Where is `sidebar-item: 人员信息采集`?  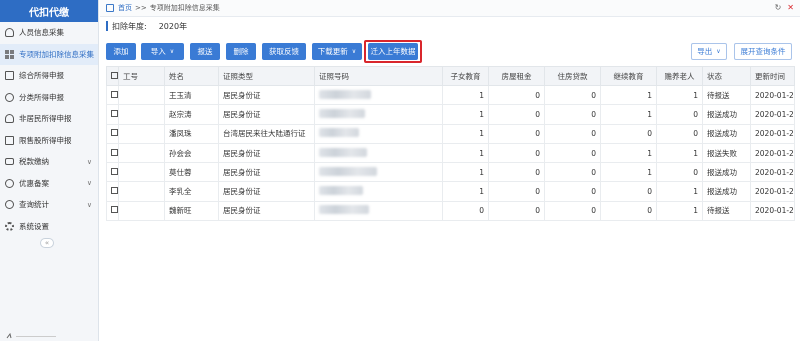 sidebar-item: 人员信息采集 is located at coordinates (49, 33).